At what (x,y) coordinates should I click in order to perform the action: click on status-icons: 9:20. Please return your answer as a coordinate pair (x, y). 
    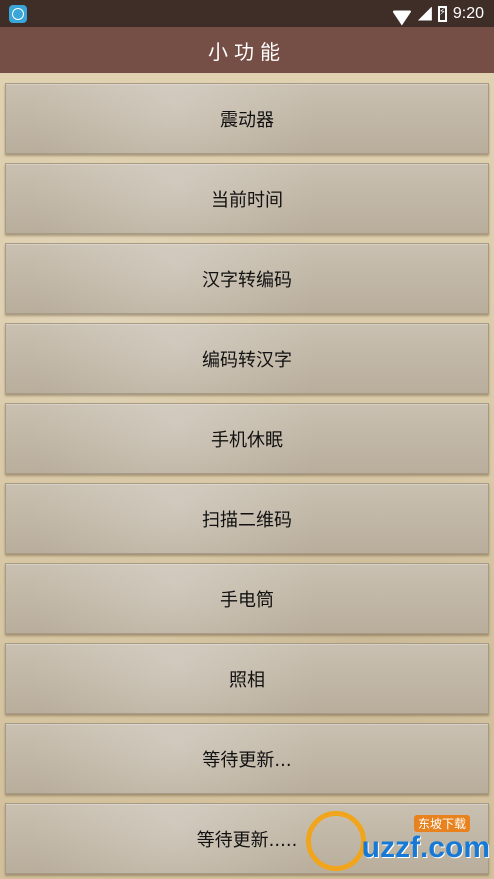
    Looking at the image, I should click on (438, 14).